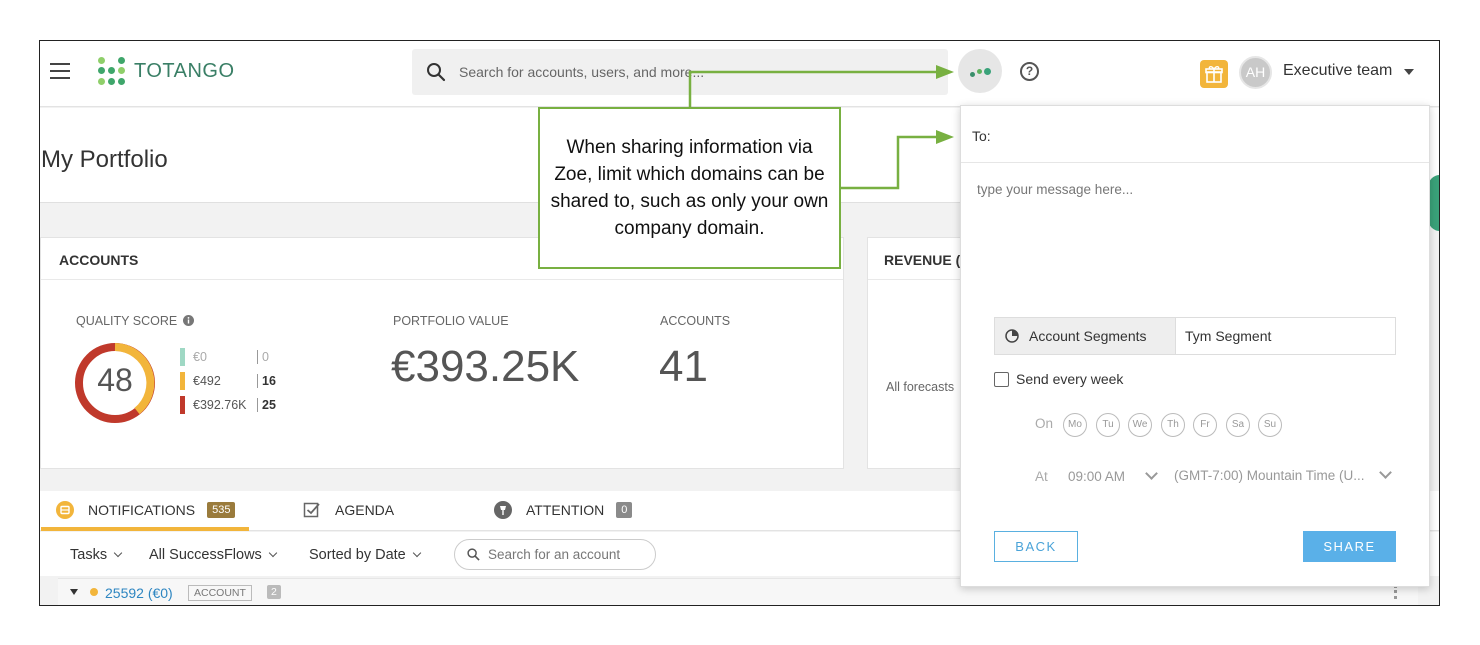 The height and width of the screenshot is (645, 1480). What do you see at coordinates (1205, 425) in the screenshot?
I see `day-fr: Fr` at bounding box center [1205, 425].